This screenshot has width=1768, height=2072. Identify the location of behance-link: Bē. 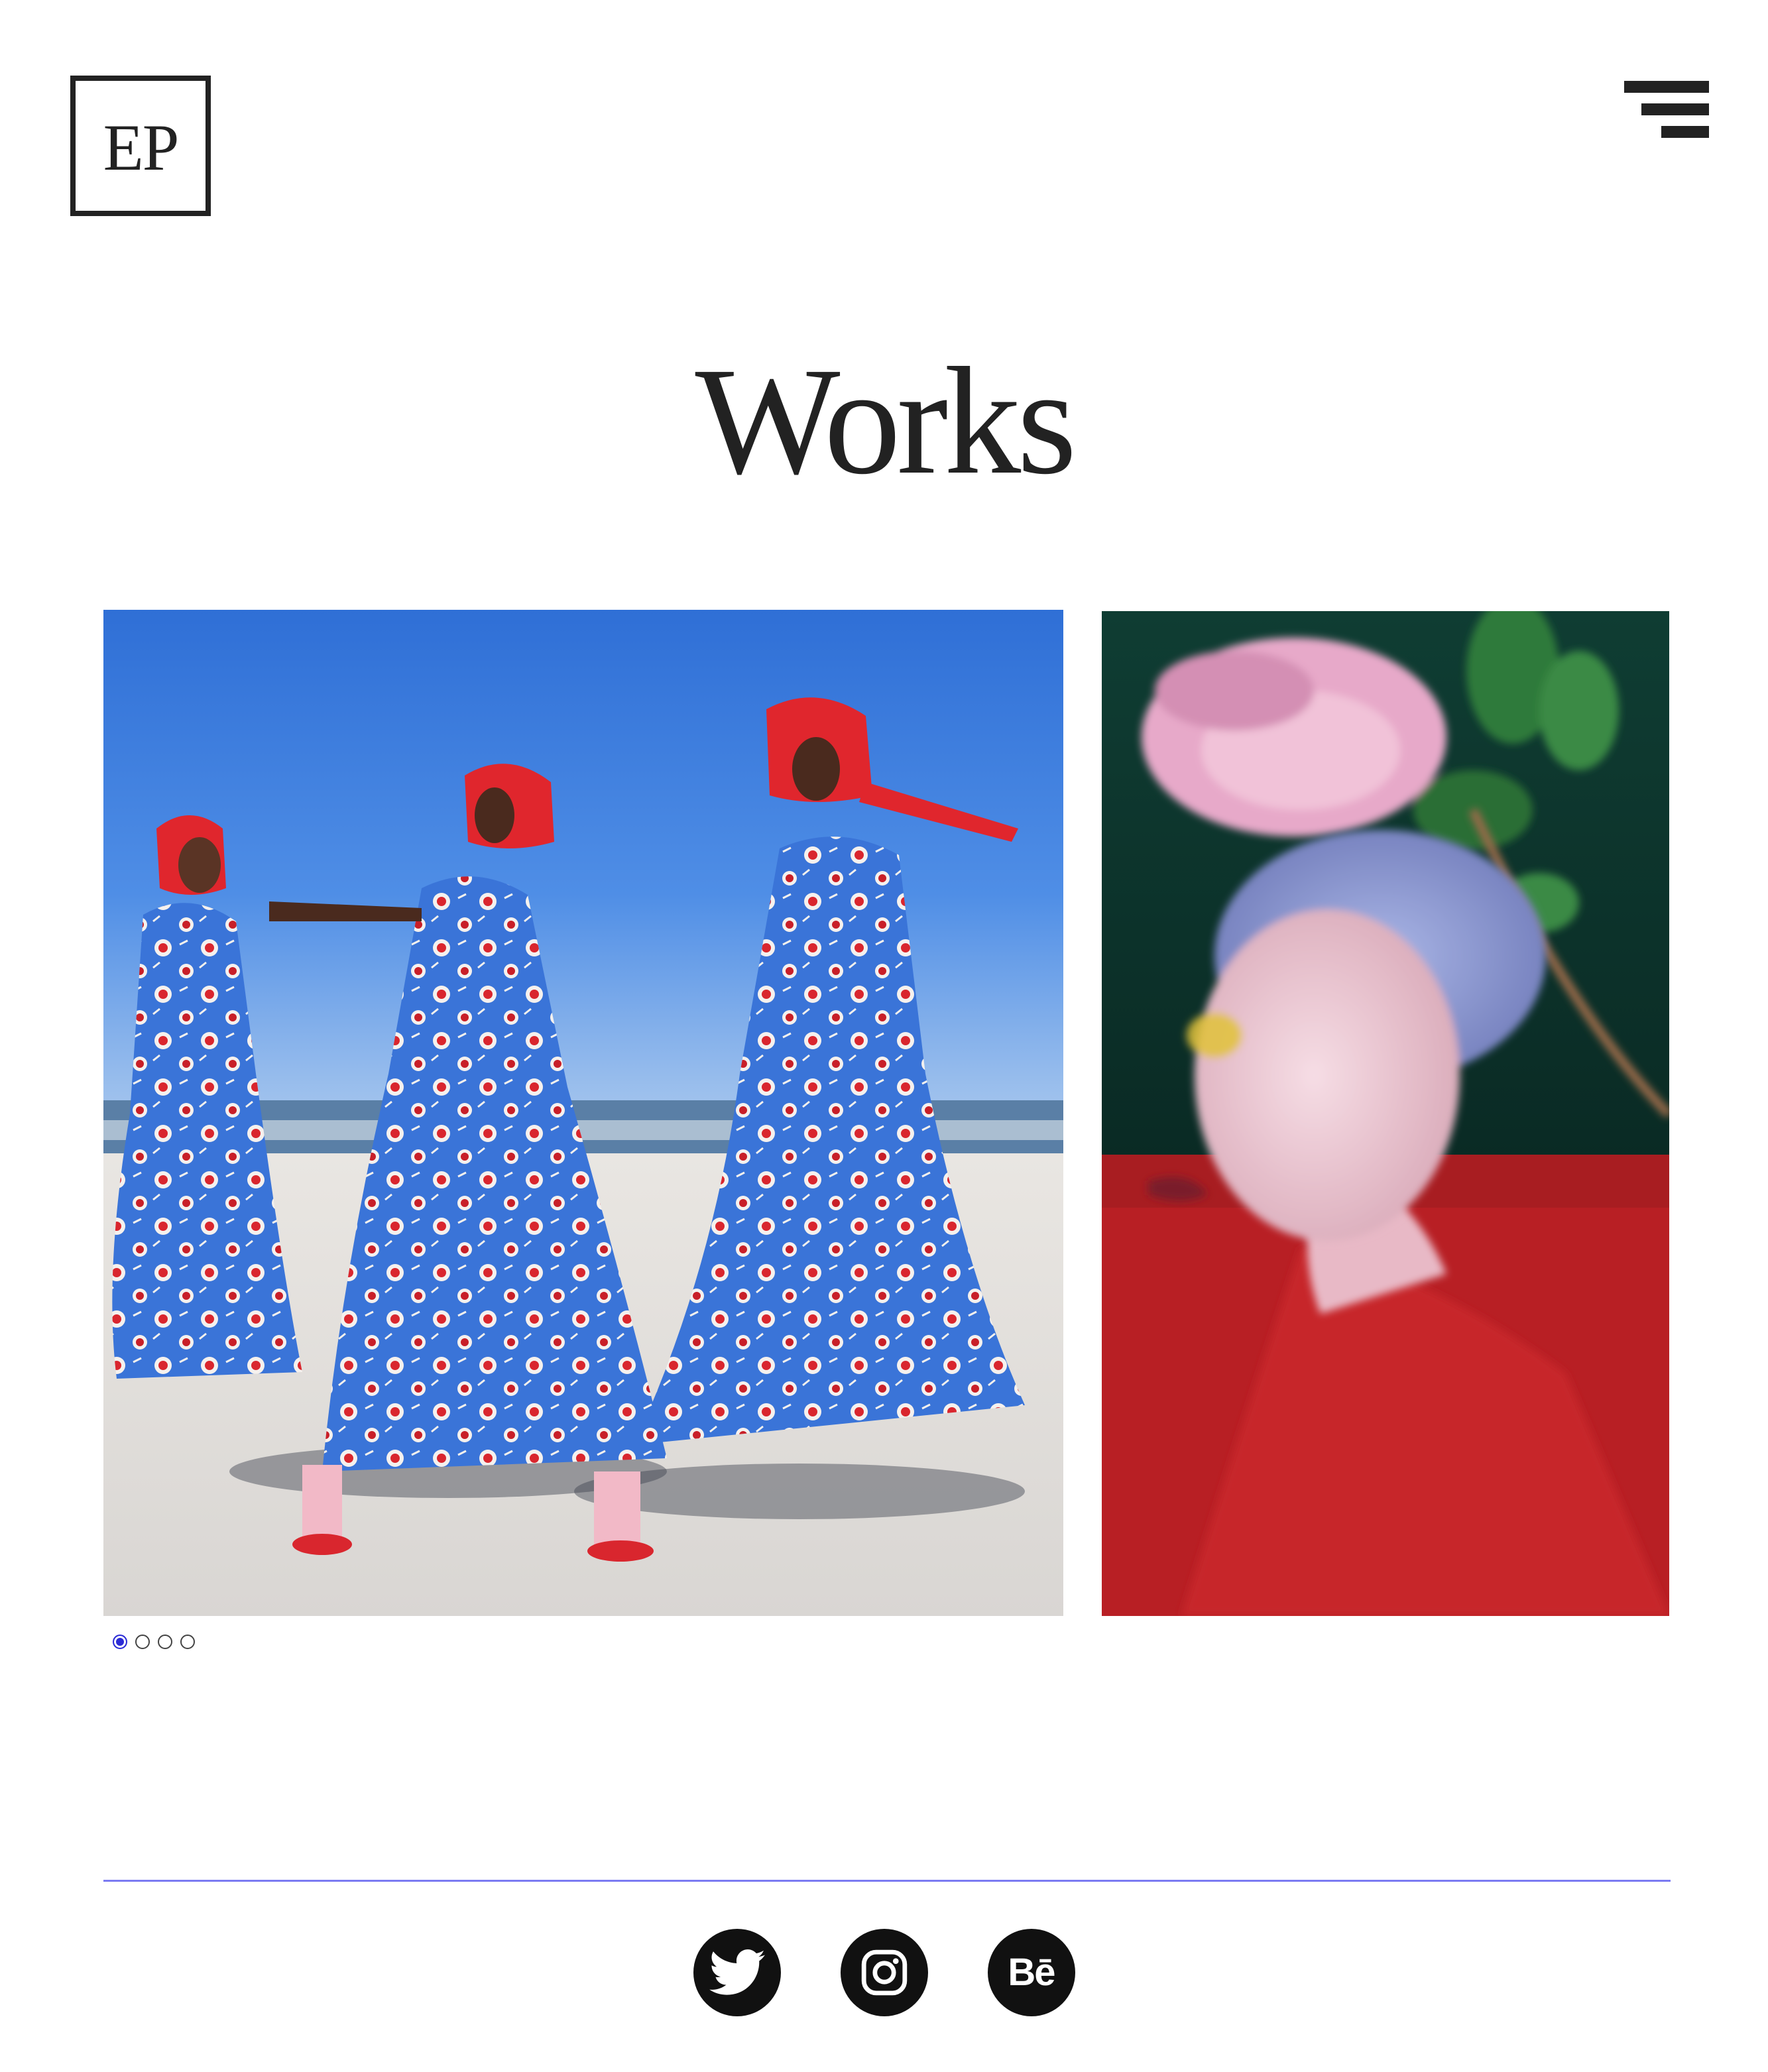
(1031, 1972).